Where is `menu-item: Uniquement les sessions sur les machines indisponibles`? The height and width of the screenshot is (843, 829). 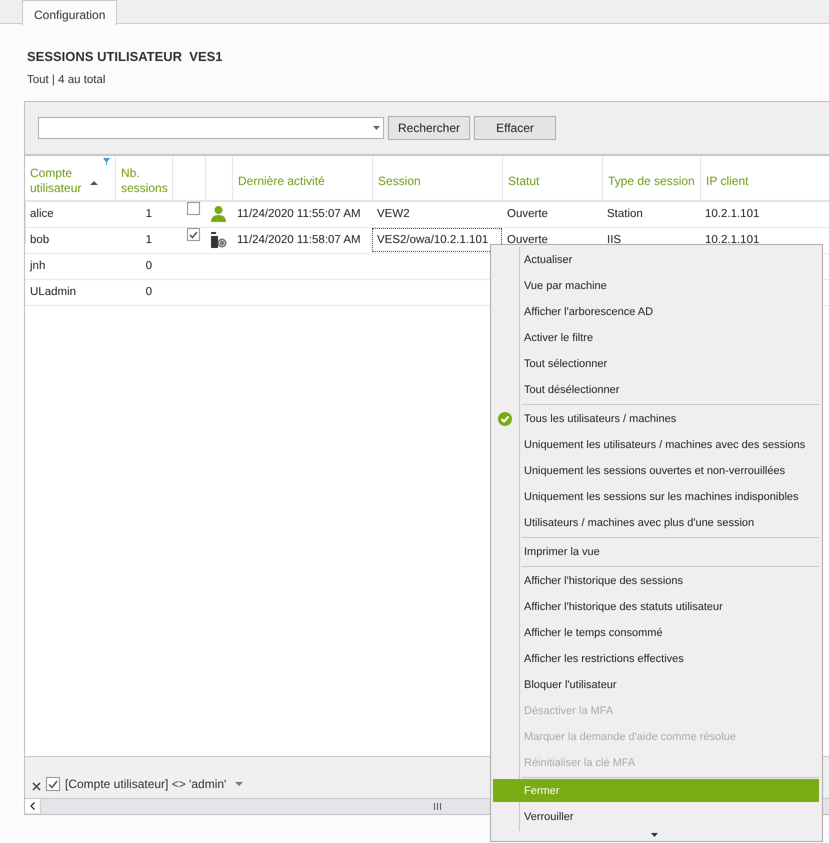
menu-item: Uniquement les sessions sur les machines indisponibles is located at coordinates (656, 497).